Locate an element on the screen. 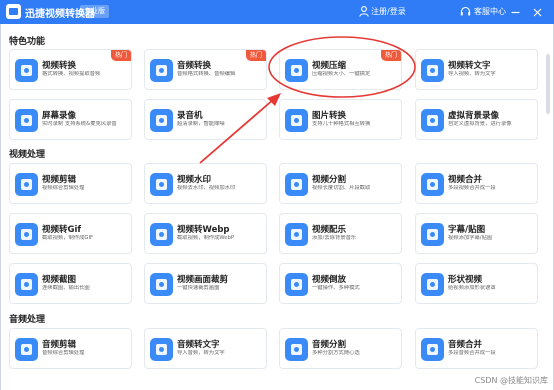 This screenshot has height=390, width=554. card-recorder: 录音机 超清录制，智能降噪 is located at coordinates (205, 119).